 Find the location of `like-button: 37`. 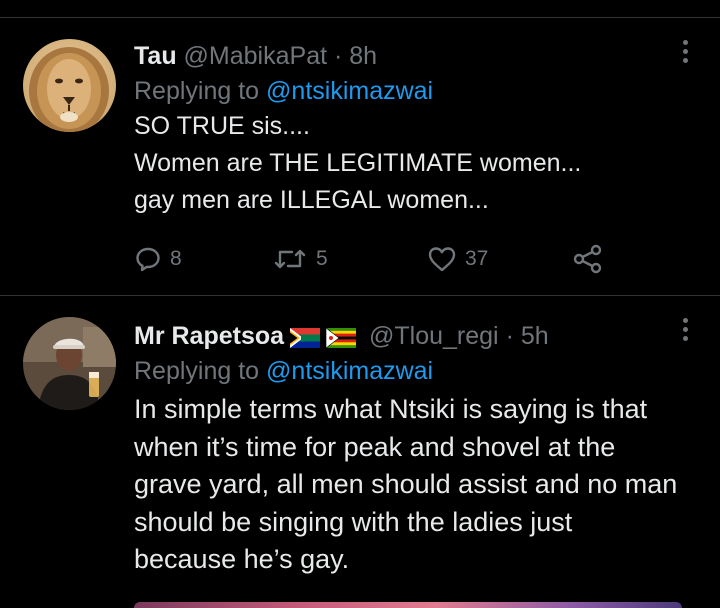

like-button: 37 is located at coordinates (457, 259).